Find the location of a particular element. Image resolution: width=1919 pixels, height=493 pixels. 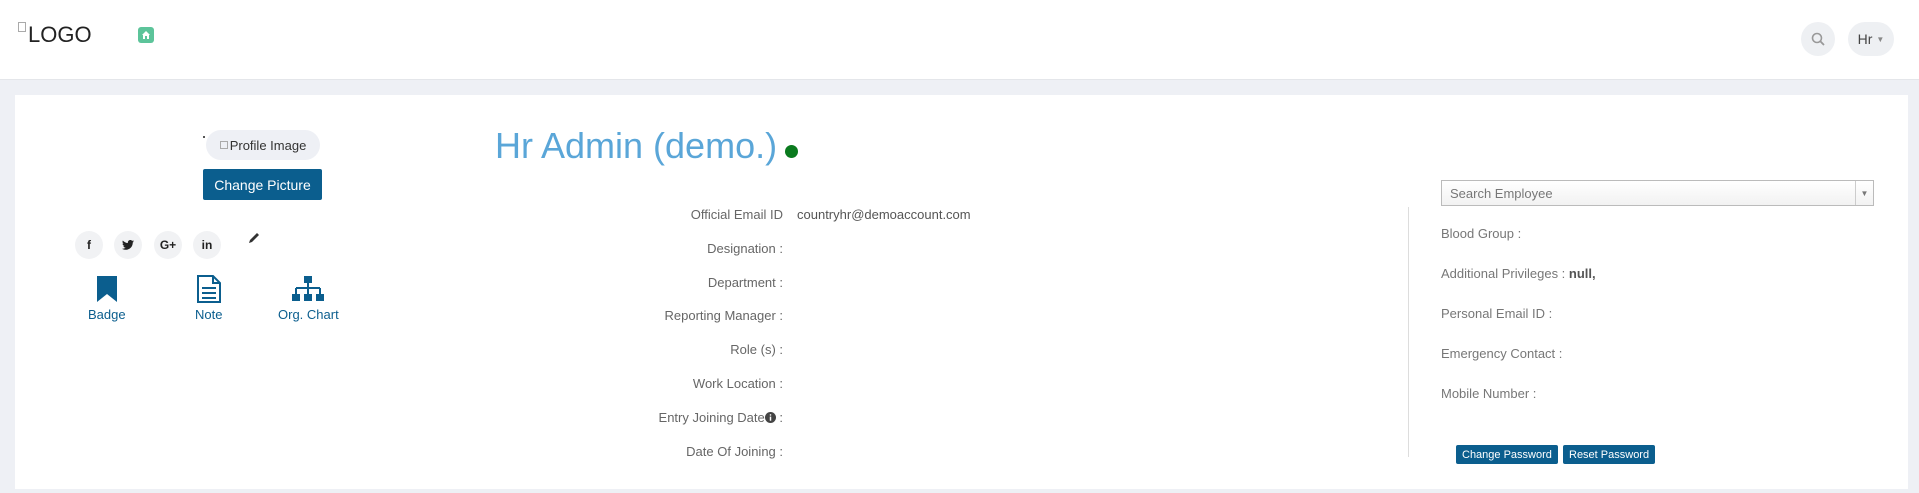

online-status-indicator is located at coordinates (792, 151).